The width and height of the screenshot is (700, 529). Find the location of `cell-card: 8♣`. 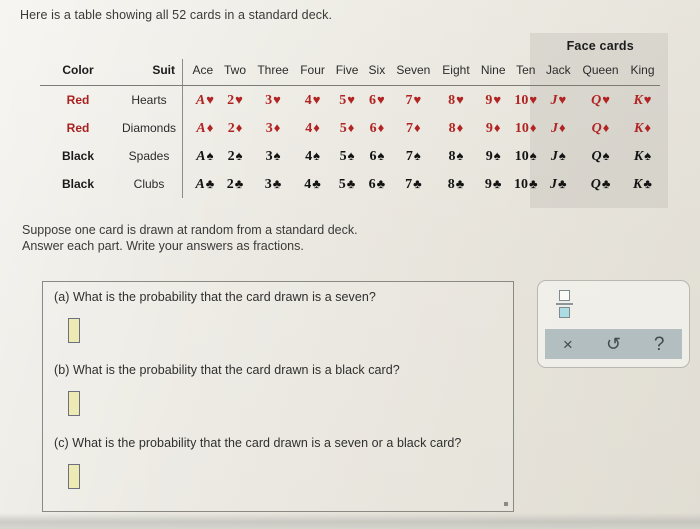

cell-card: 8♣ is located at coordinates (456, 184).